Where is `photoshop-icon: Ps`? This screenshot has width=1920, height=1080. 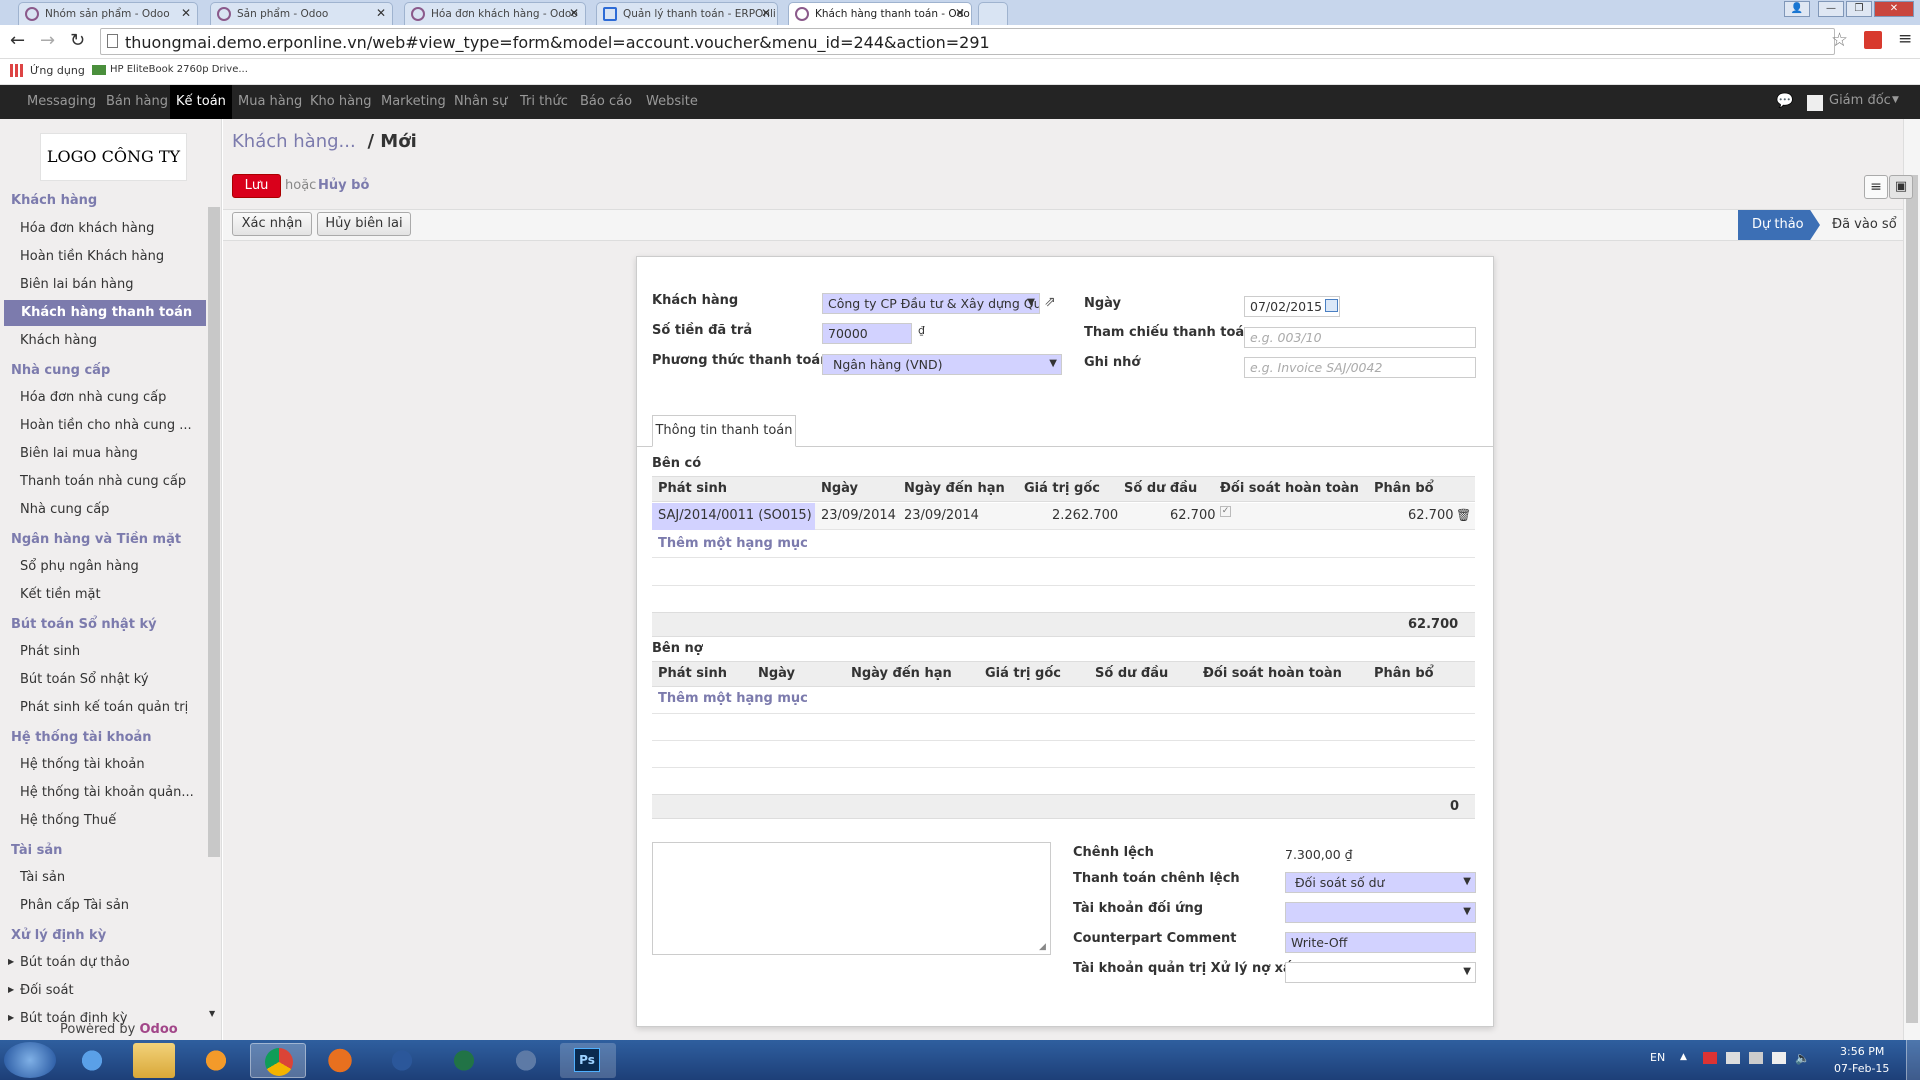 photoshop-icon: Ps is located at coordinates (588, 1060).